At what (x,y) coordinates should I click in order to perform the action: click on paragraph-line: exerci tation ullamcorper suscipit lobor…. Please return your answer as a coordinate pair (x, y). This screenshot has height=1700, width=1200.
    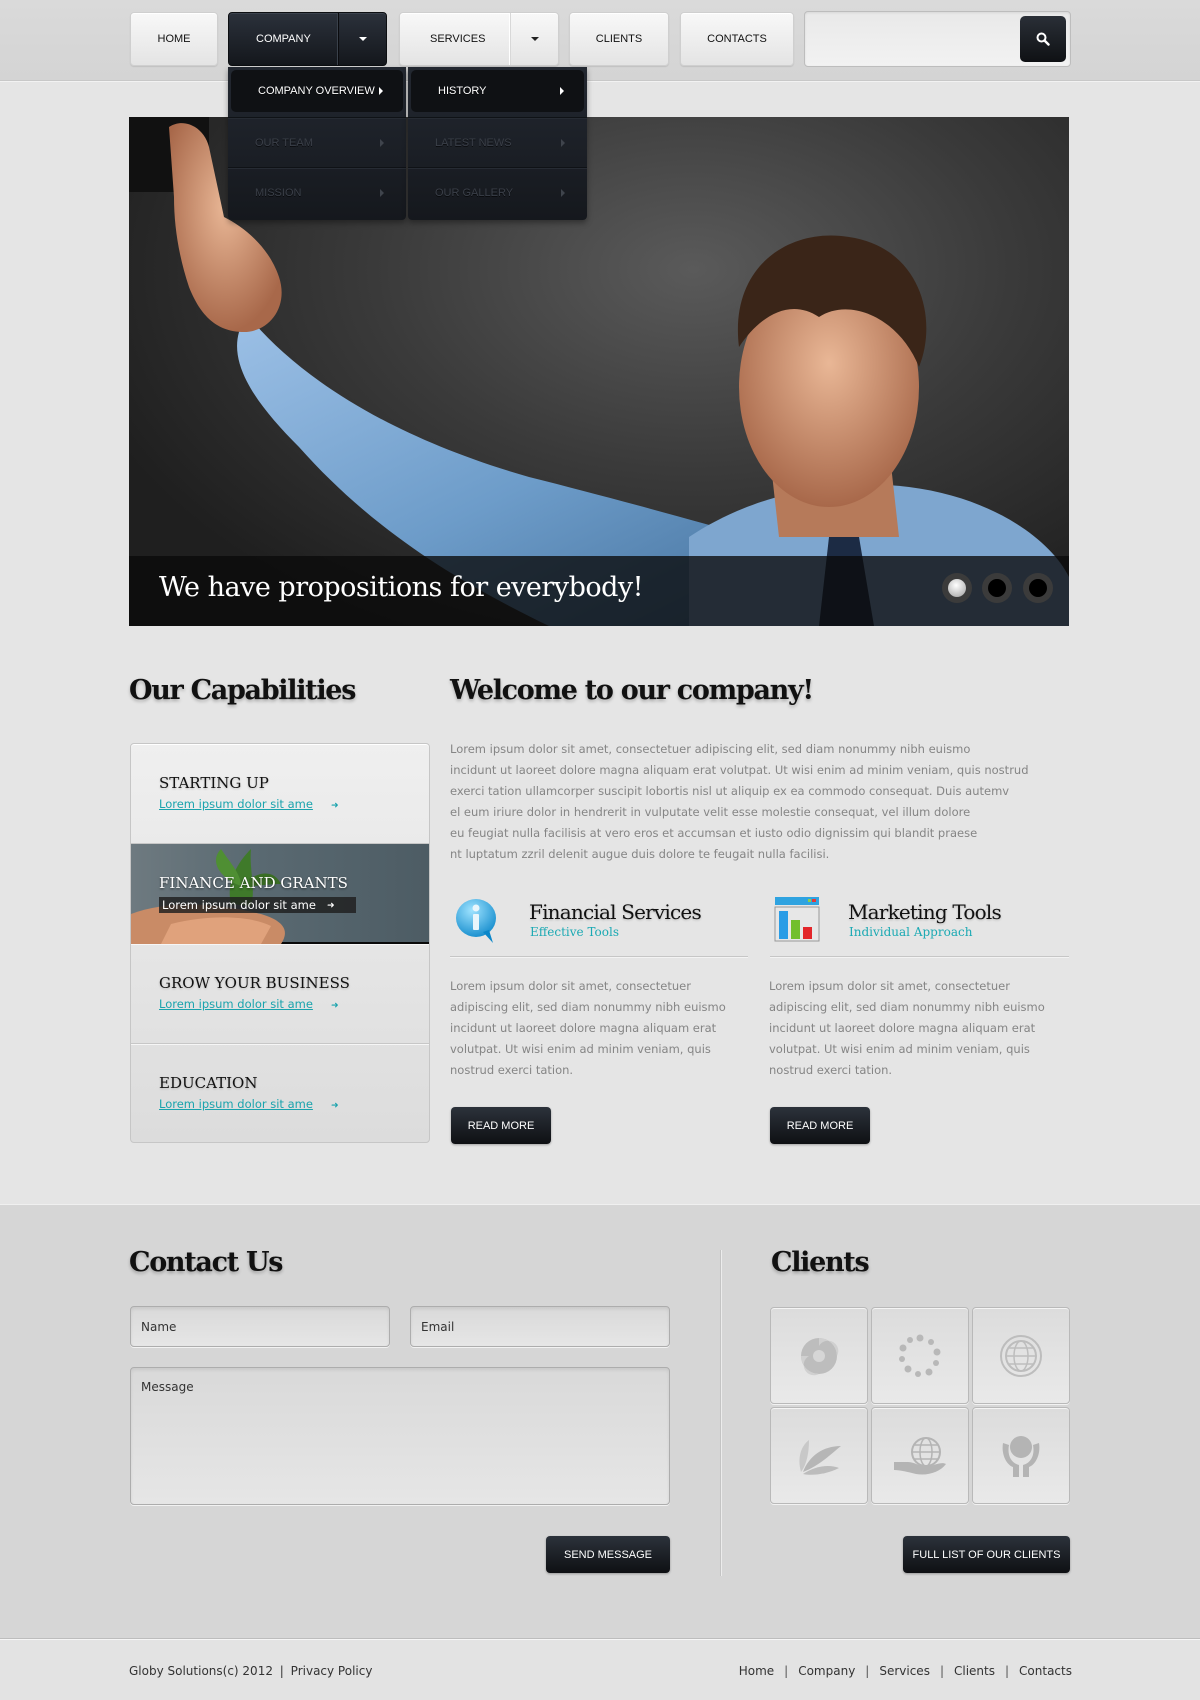
    Looking at the image, I should click on (730, 791).